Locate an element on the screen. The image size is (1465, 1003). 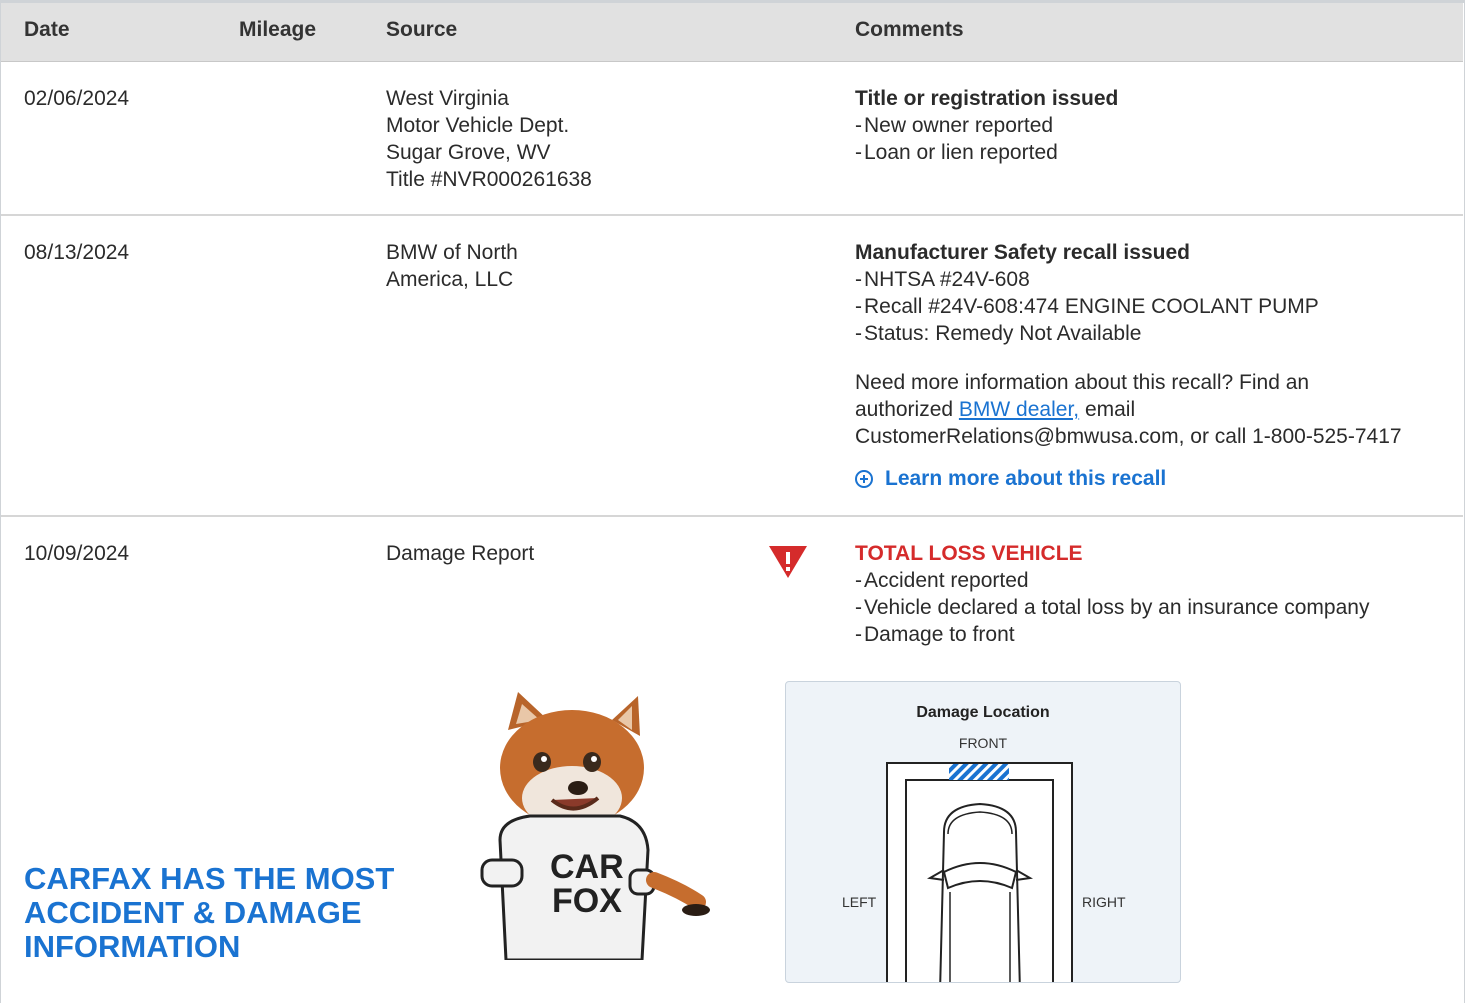
row-1-date: 02/06/2024 is located at coordinates (77, 98).